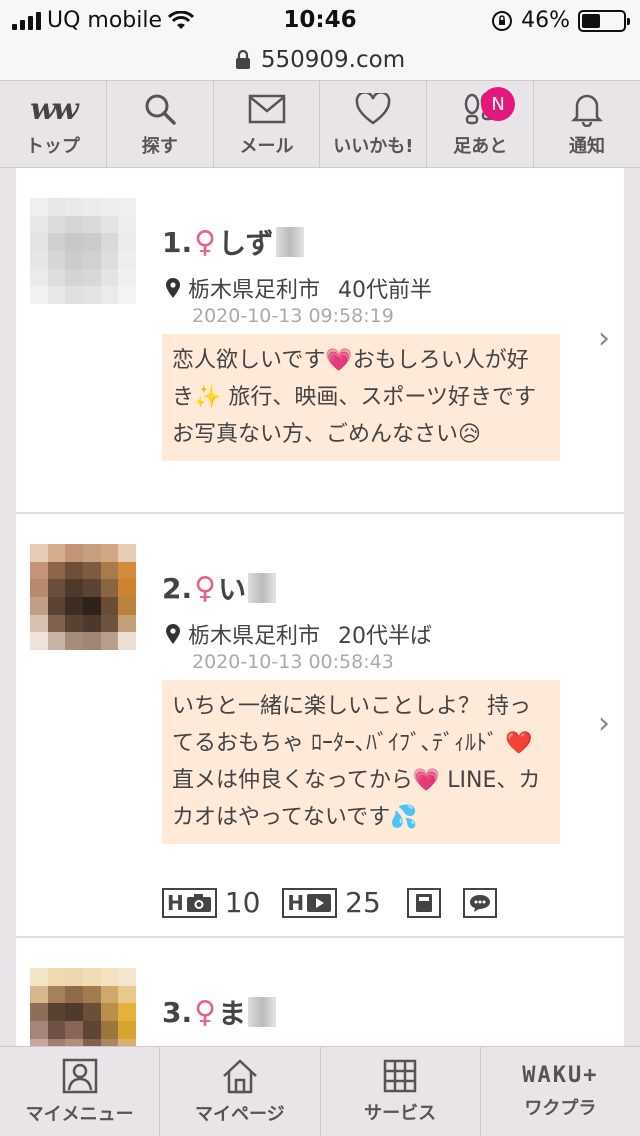 This screenshot has height=1136, width=640. Describe the element at coordinates (242, 59) in the screenshot. I see `lock-icon` at that location.